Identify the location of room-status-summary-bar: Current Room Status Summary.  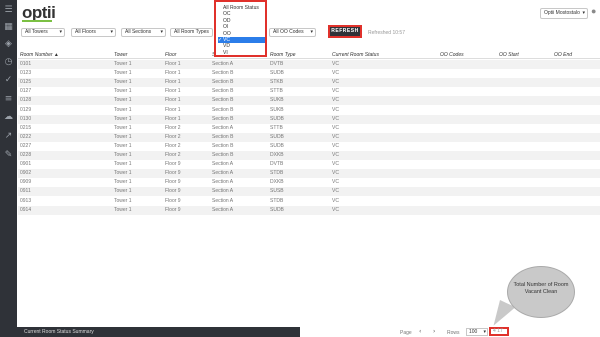
(158, 332).